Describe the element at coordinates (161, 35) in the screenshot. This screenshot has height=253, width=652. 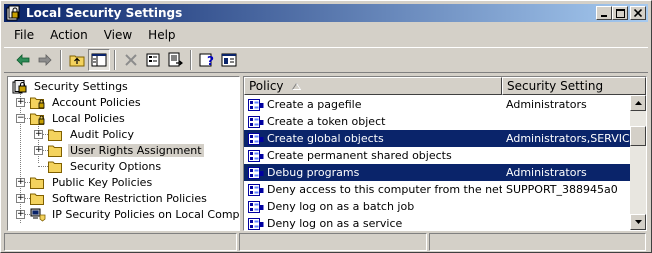
I see `menu-help: Help` at that location.